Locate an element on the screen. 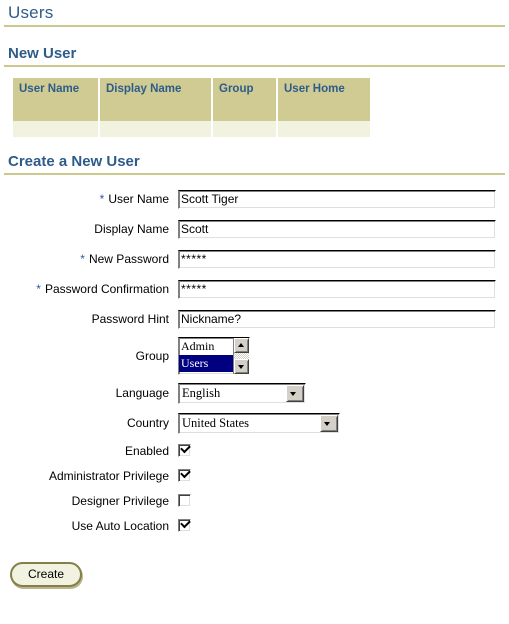  column-header-display-name: Display Name is located at coordinates (156, 99).